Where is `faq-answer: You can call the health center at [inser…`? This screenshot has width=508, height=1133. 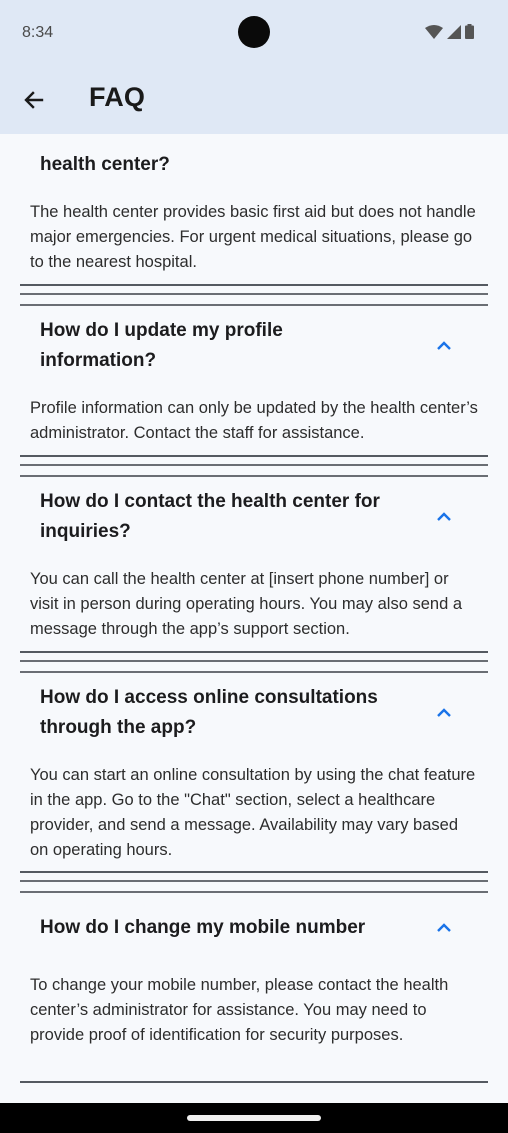 faq-answer: You can call the health center at [inser… is located at coordinates (246, 604).